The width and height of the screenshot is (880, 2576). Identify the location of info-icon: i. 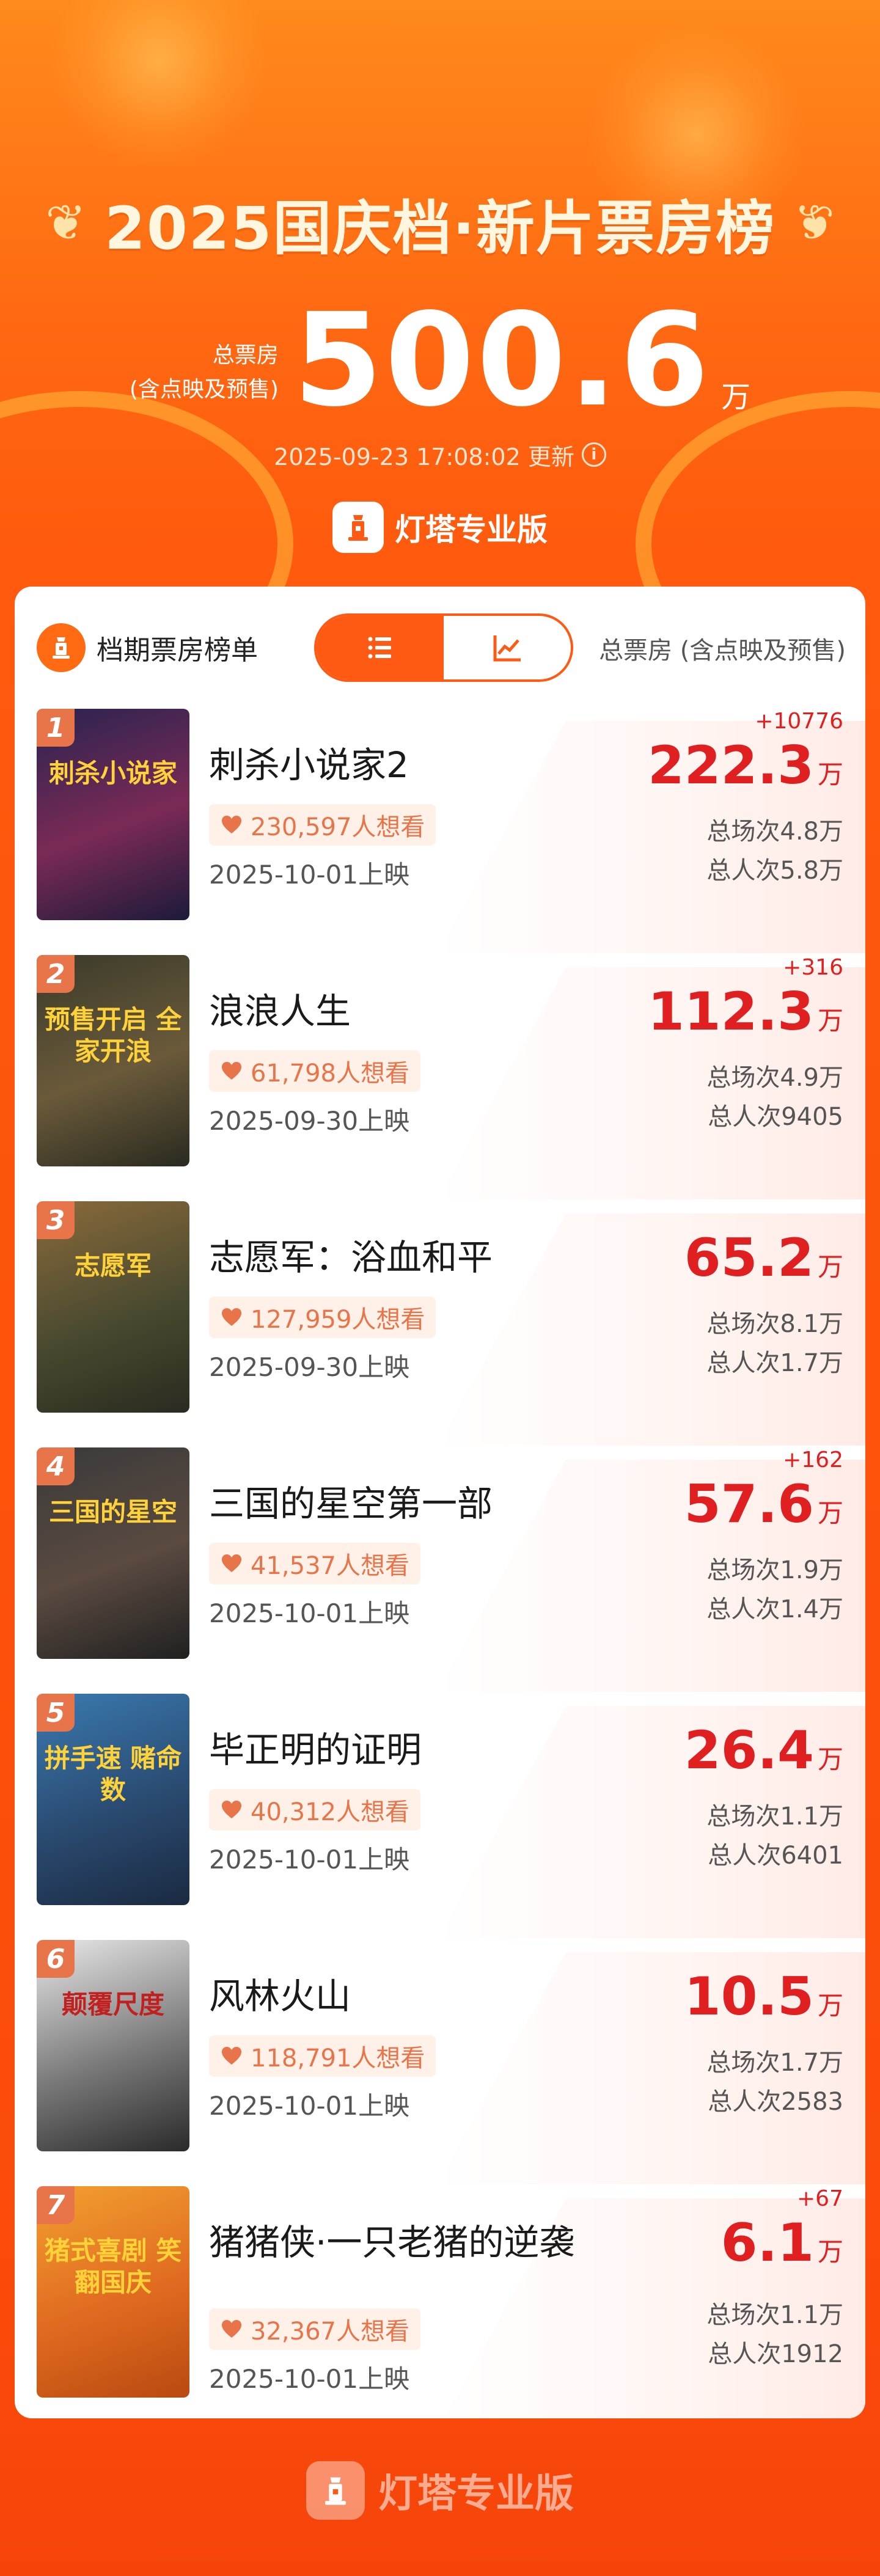
(594, 454).